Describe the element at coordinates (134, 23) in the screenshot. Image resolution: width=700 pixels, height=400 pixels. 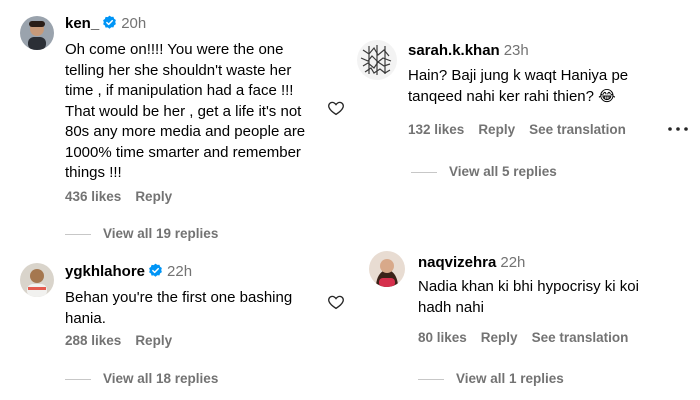
I see `timestamp: 20h` at that location.